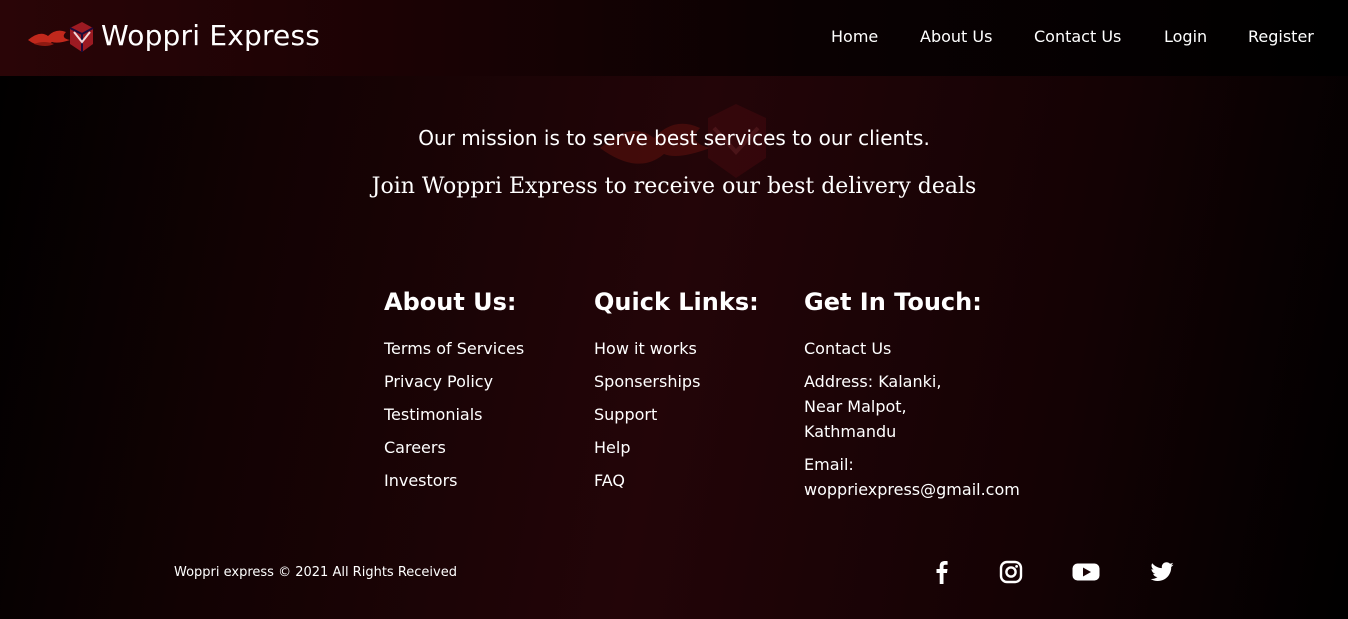  I want to click on link-careers: Careers, so click(415, 447).